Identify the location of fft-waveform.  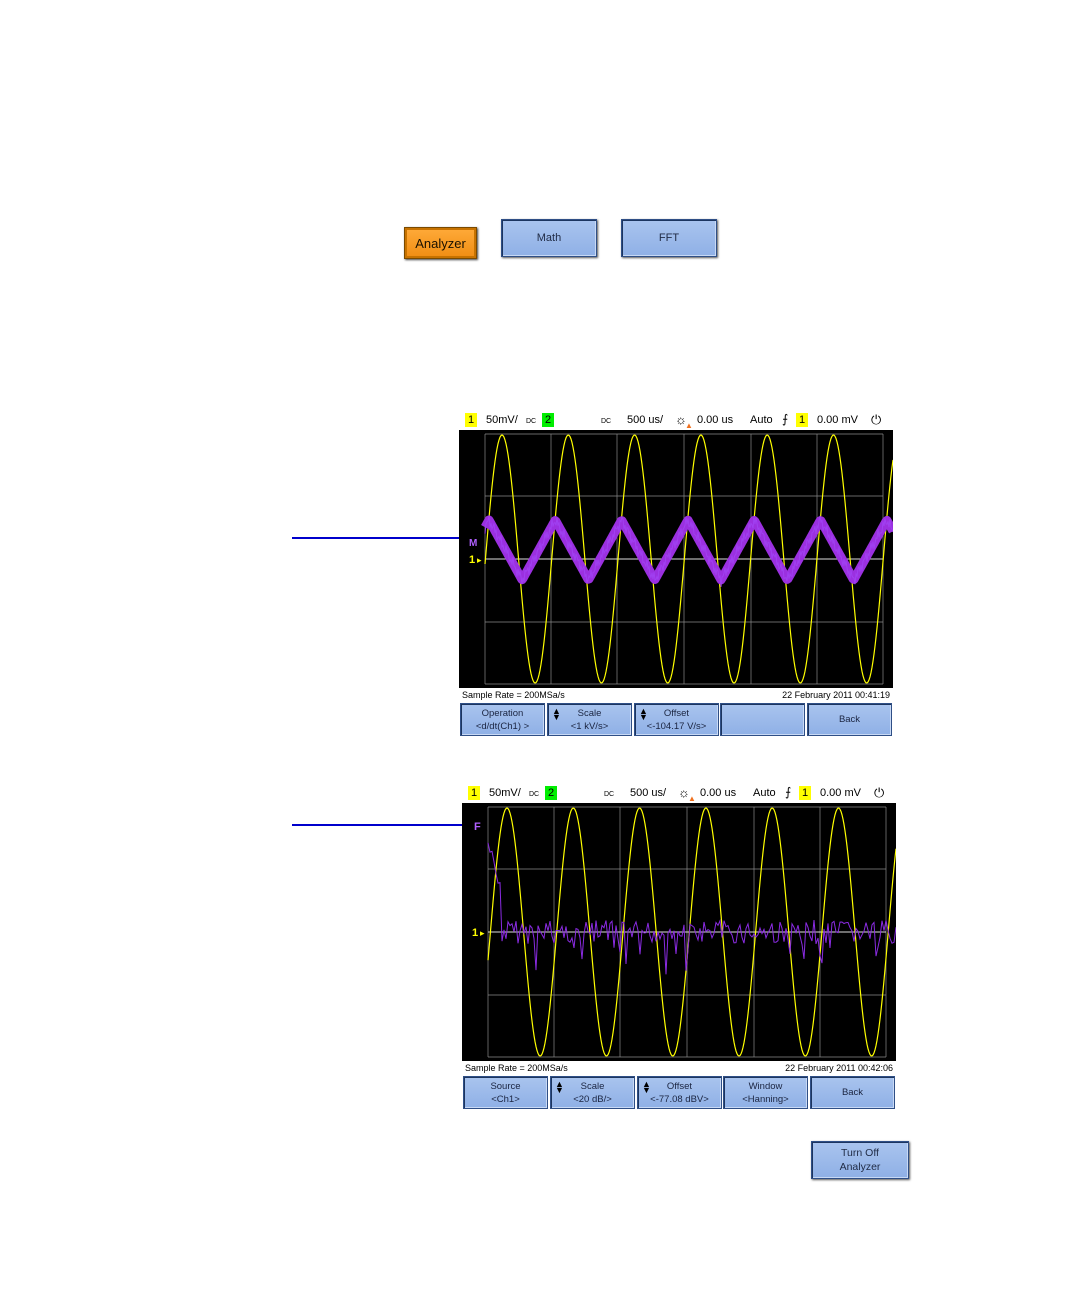
(692, 908).